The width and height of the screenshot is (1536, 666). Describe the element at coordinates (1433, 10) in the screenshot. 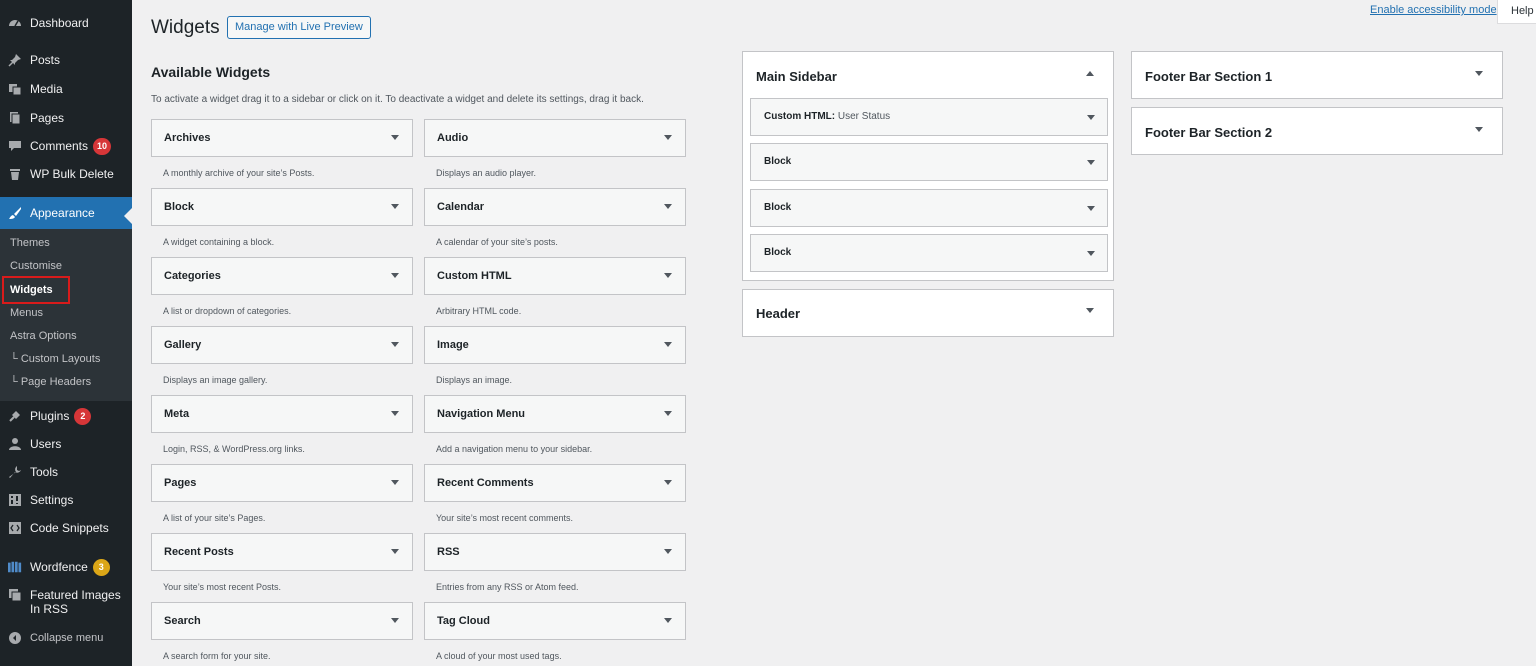

I see `enable-accessibility-link: Enable accessibility mode` at that location.